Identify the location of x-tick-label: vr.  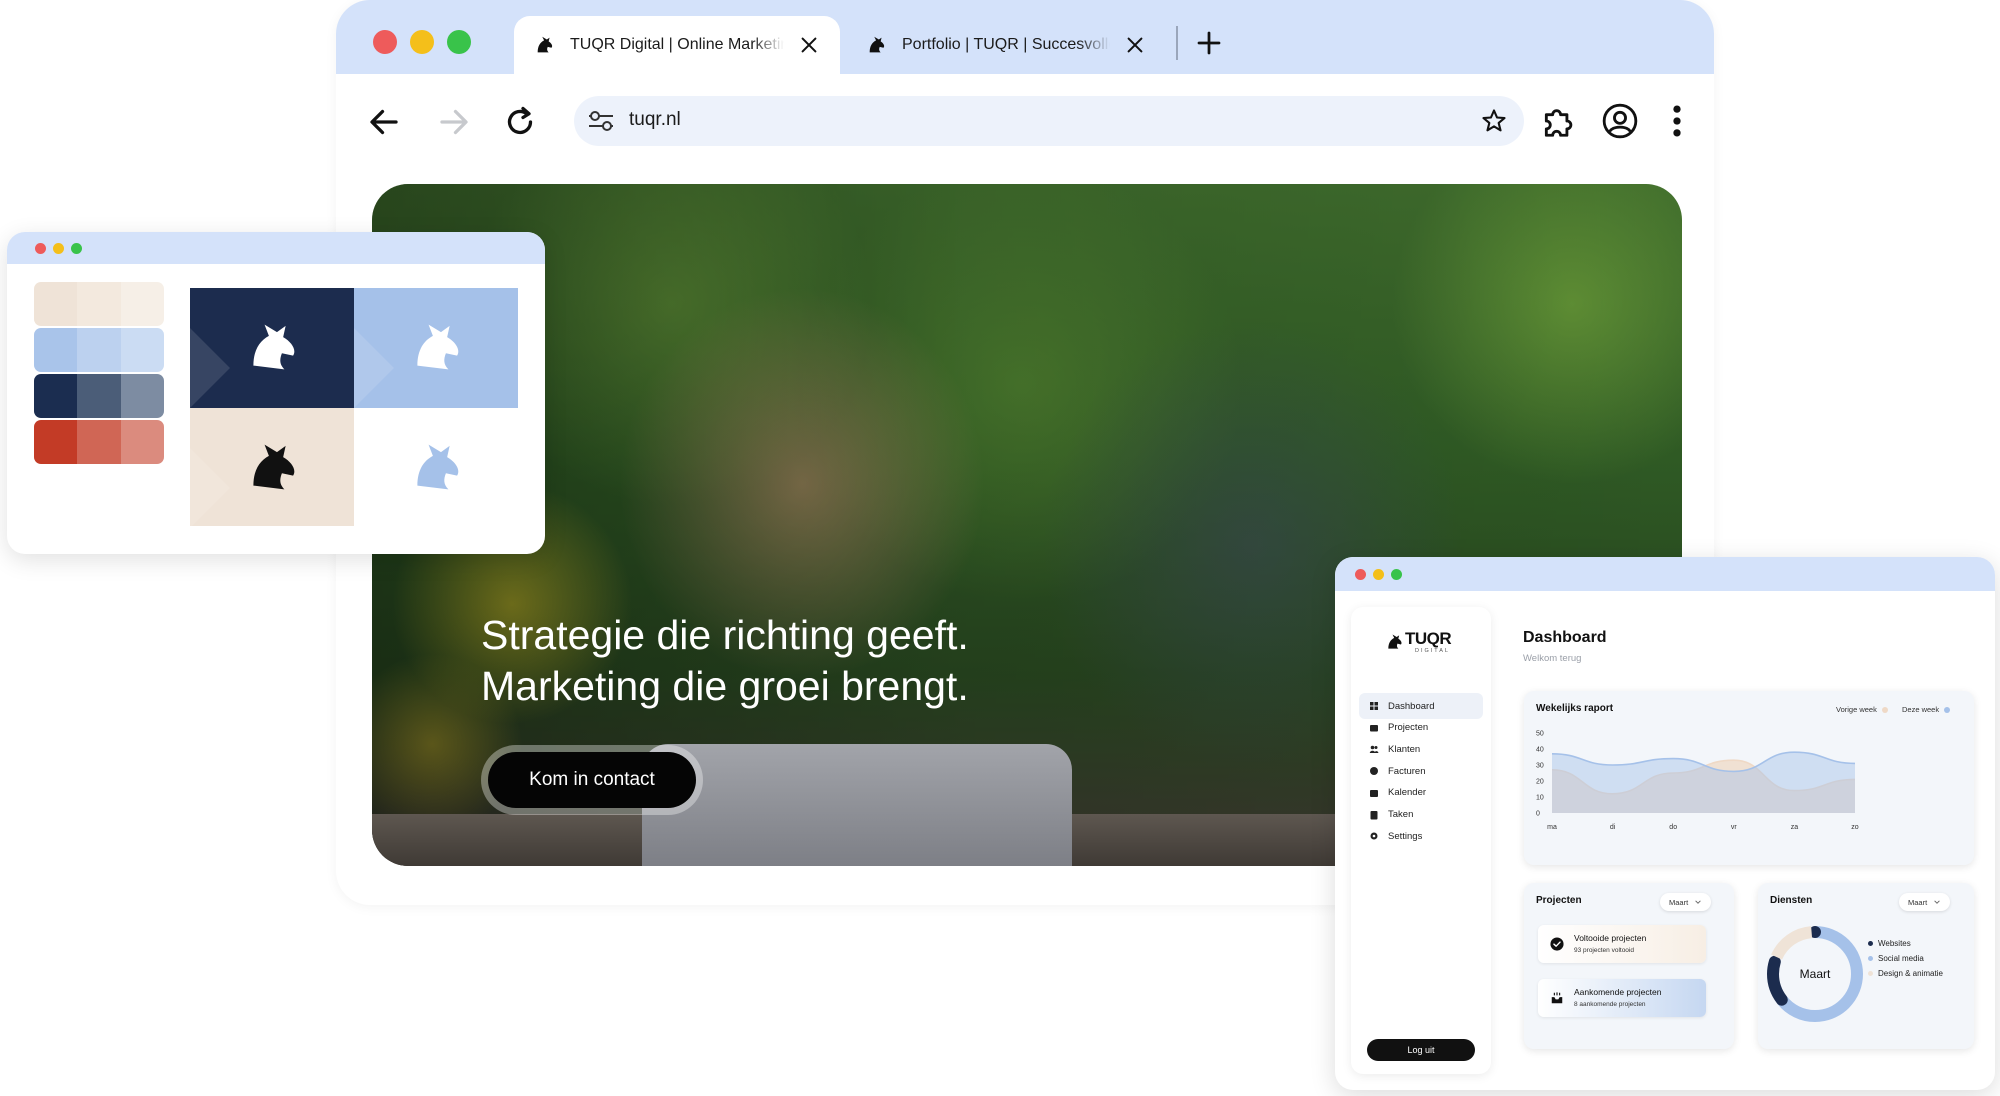
(1734, 827).